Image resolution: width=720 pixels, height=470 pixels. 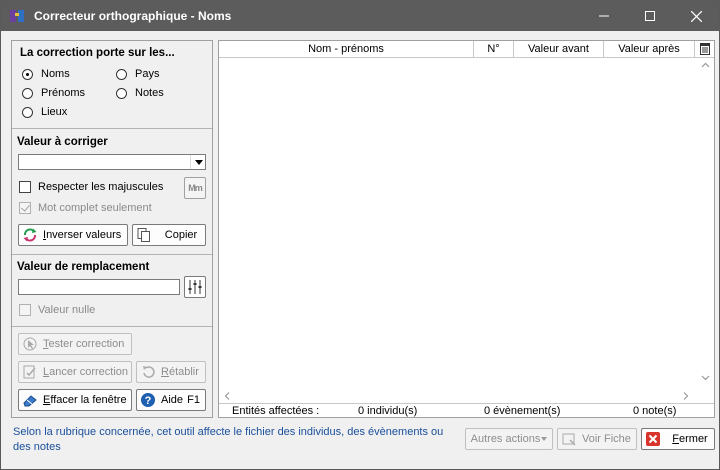 I want to click on minimize-icon, so click(x=604, y=16).